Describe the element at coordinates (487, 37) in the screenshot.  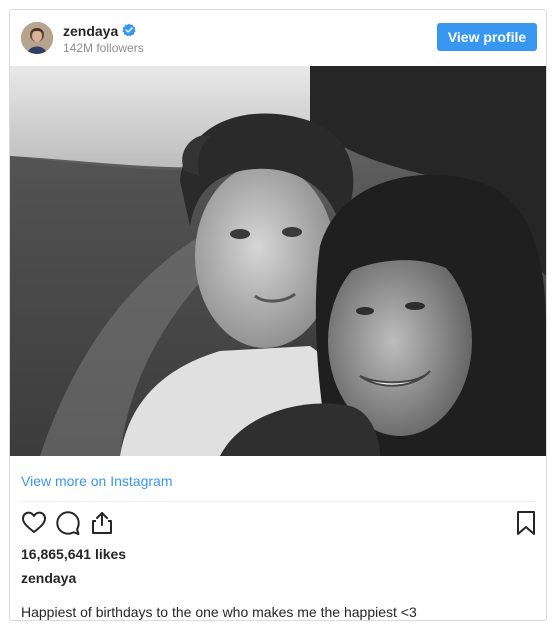
I see `view-profile-button: View profile` at that location.